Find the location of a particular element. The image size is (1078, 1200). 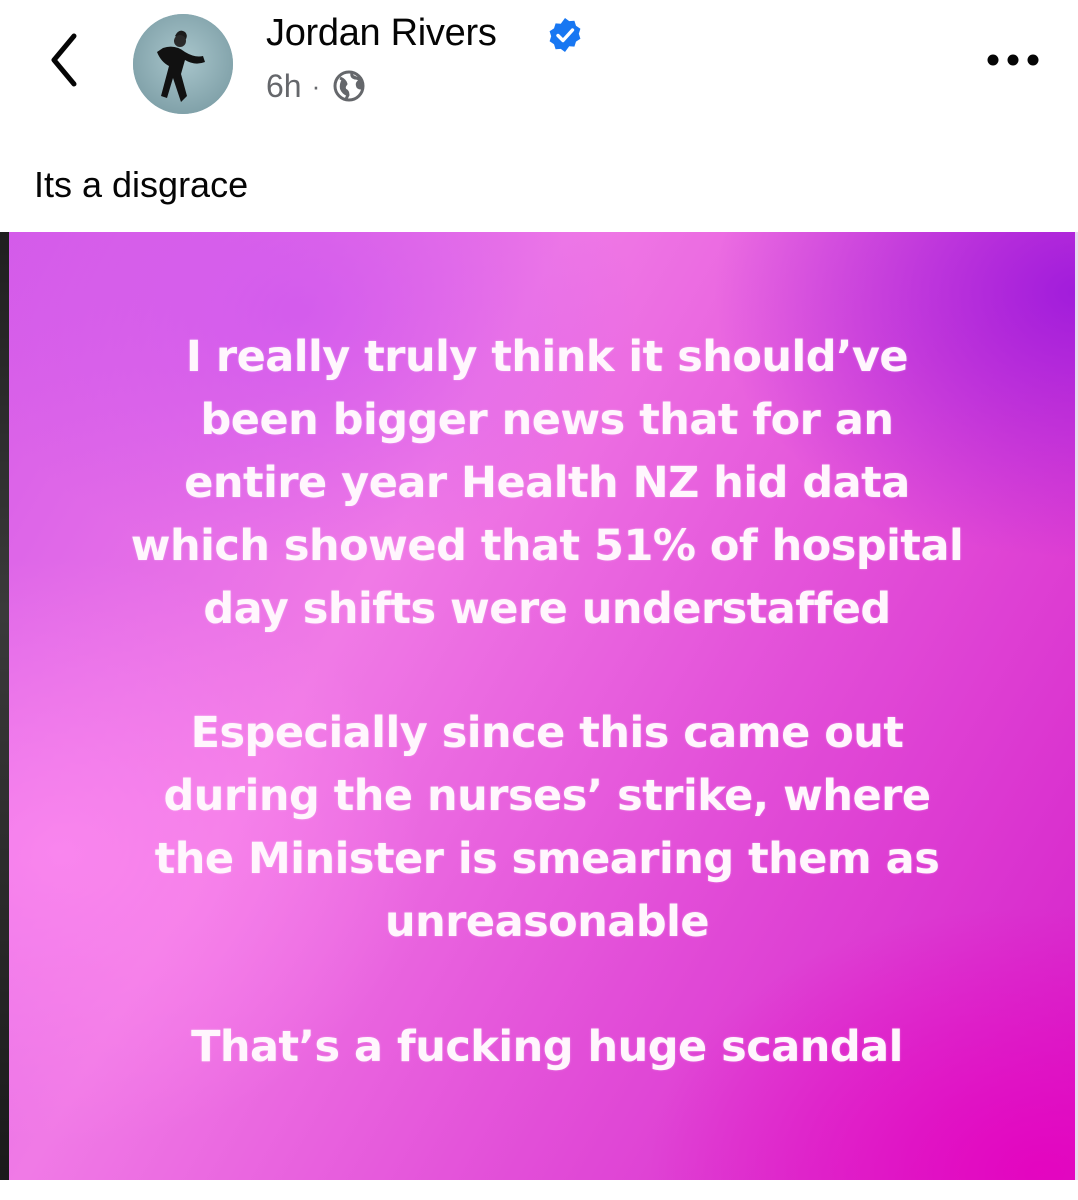

story-line: during the nurses’ strike, where is located at coordinates (547, 796).